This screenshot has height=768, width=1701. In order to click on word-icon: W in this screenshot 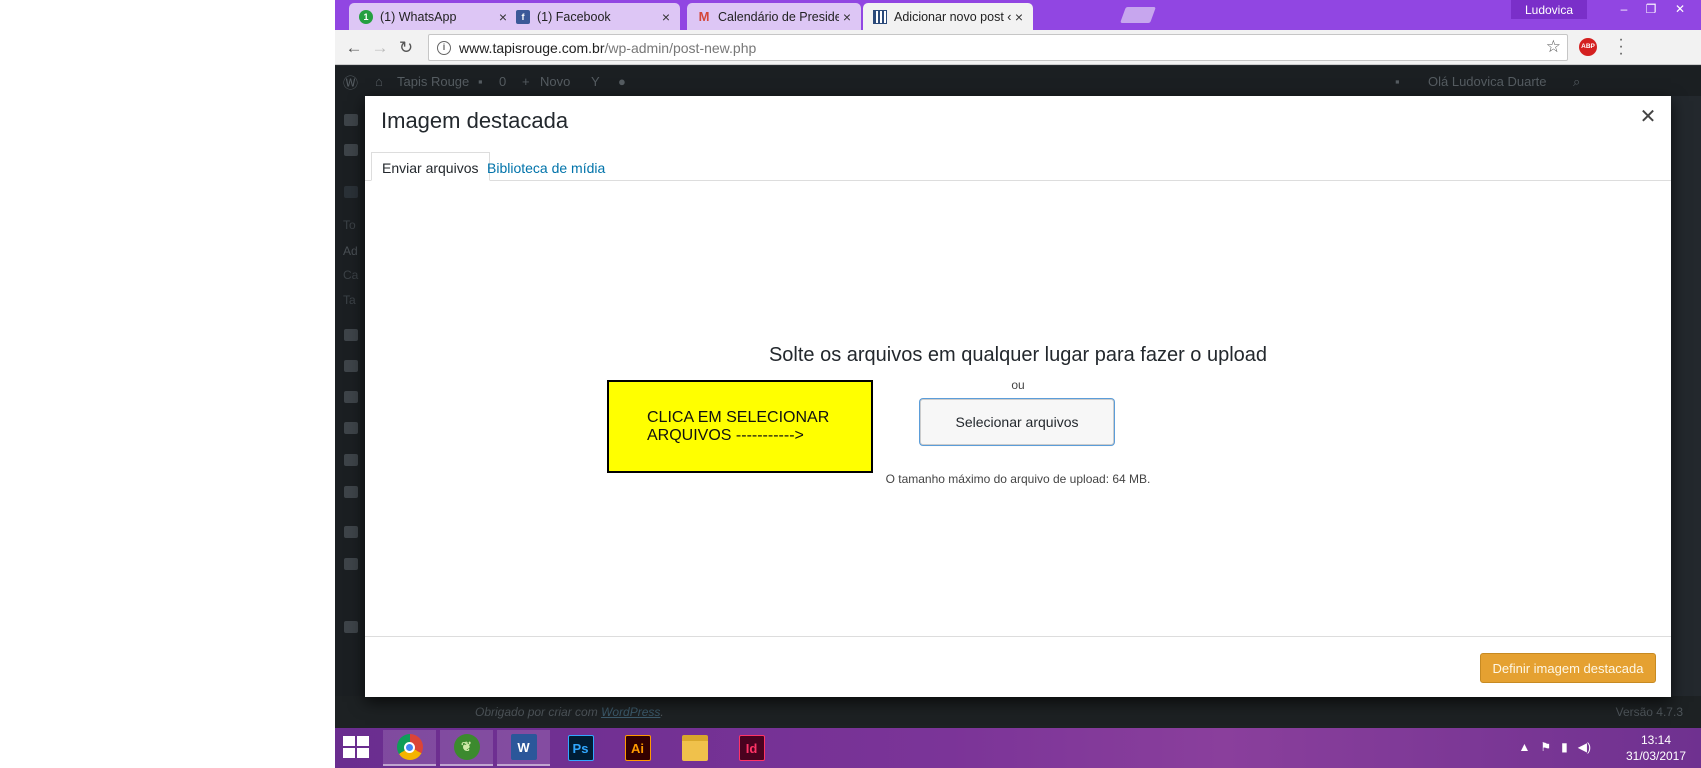, I will do `click(523, 747)`.